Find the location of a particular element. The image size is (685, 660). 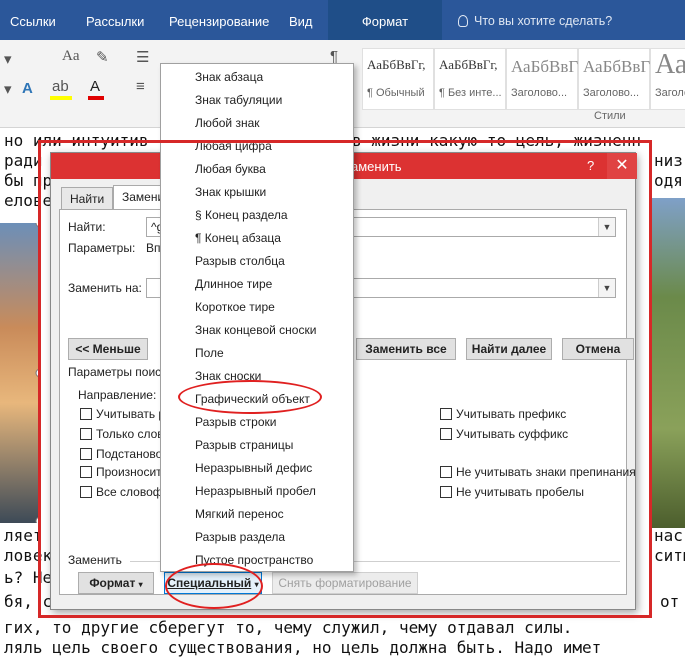

change-case-icon: Aa is located at coordinates (71, 56).